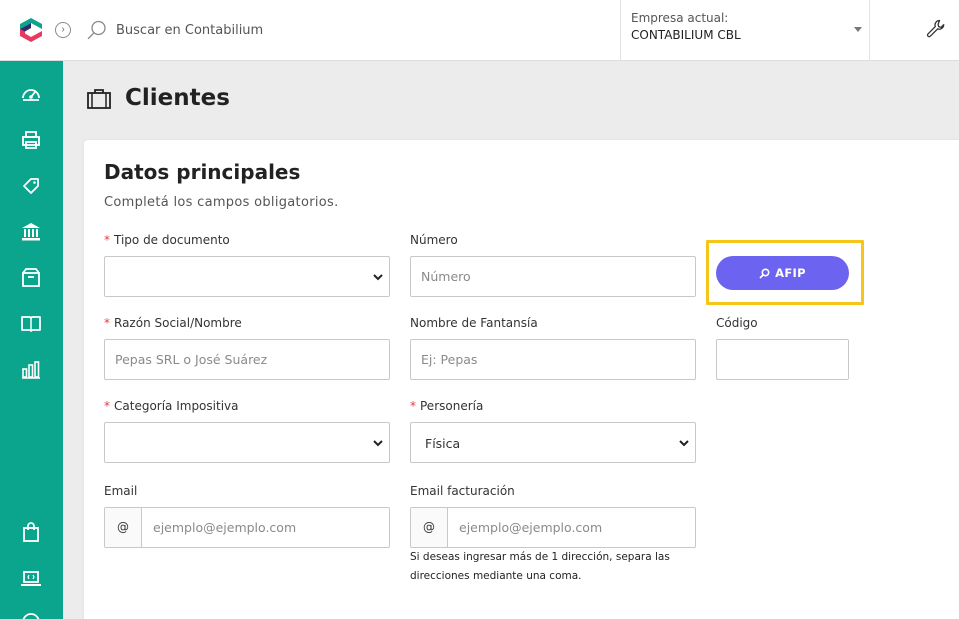 The image size is (959, 619). What do you see at coordinates (686, 35) in the screenshot?
I see `company-name: CONTABILIUM CBL` at bounding box center [686, 35].